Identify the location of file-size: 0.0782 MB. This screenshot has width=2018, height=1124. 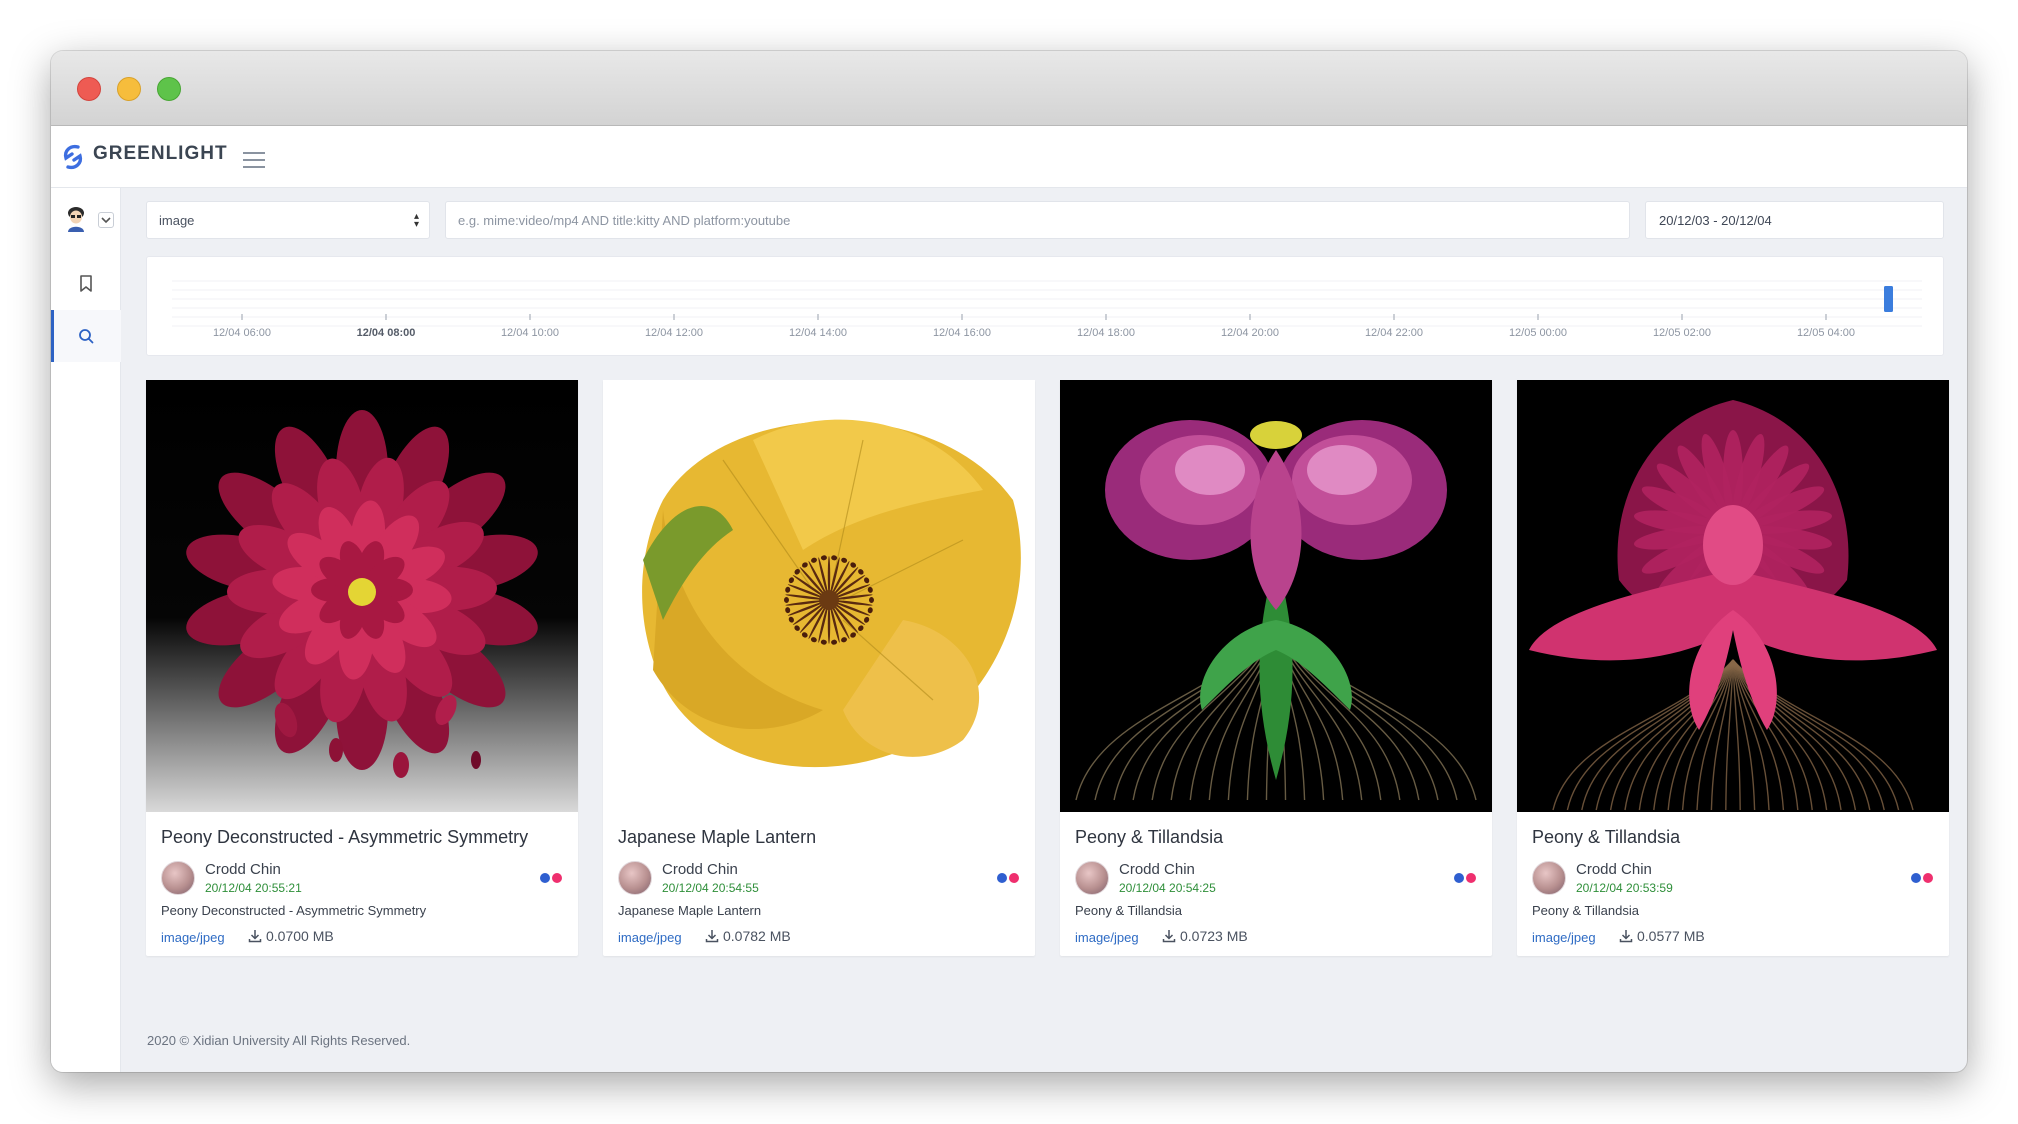
(757, 936).